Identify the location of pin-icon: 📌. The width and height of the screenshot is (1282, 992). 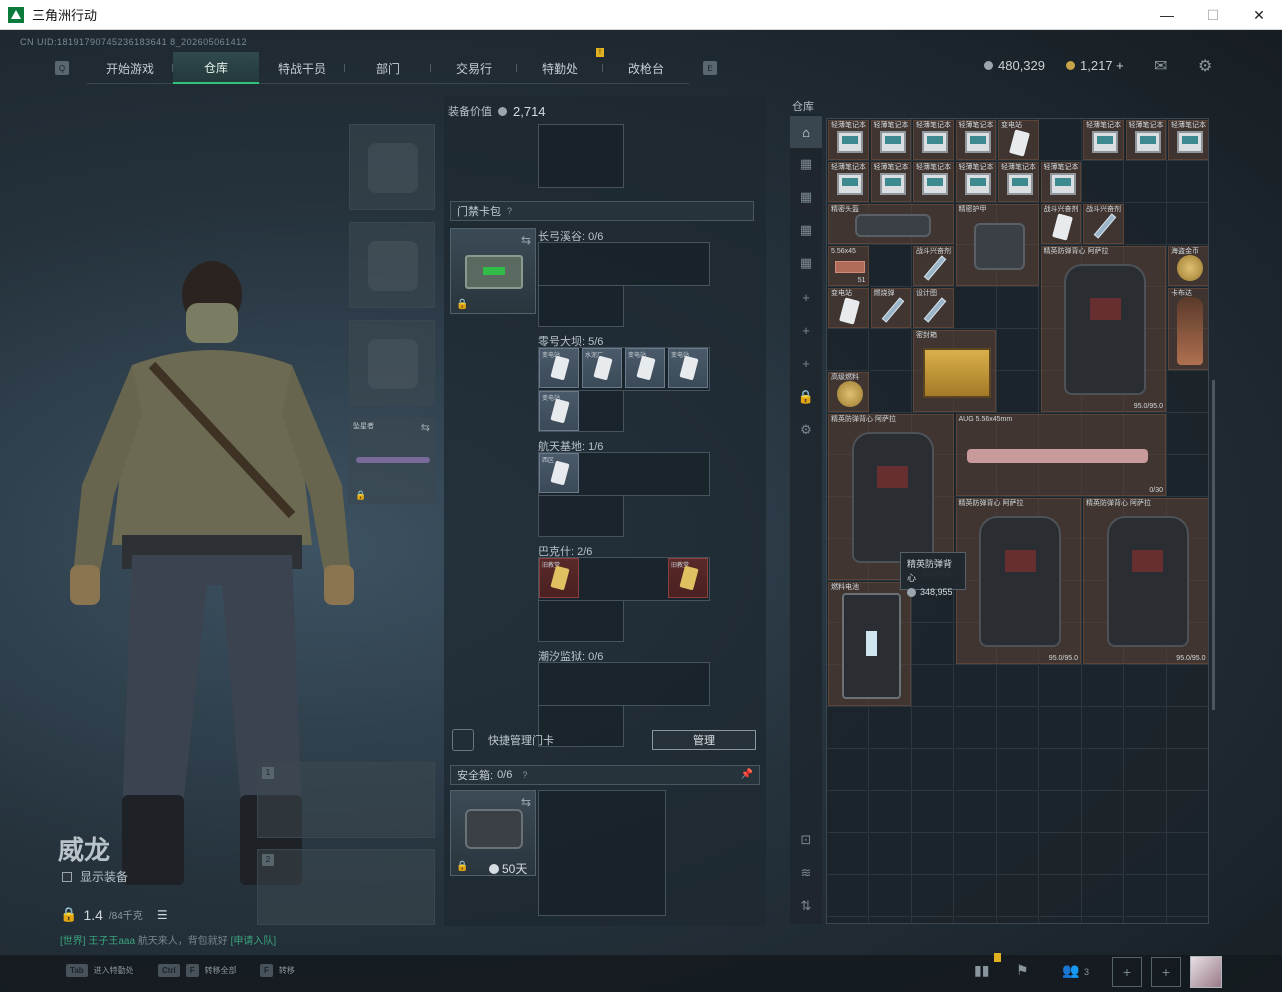
(747, 774).